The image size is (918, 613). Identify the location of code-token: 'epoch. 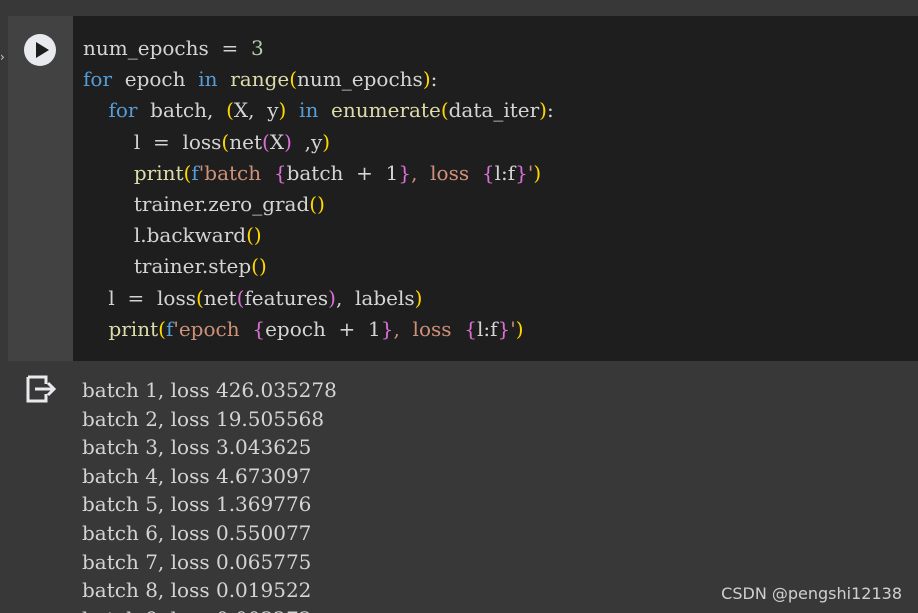
(213, 328).